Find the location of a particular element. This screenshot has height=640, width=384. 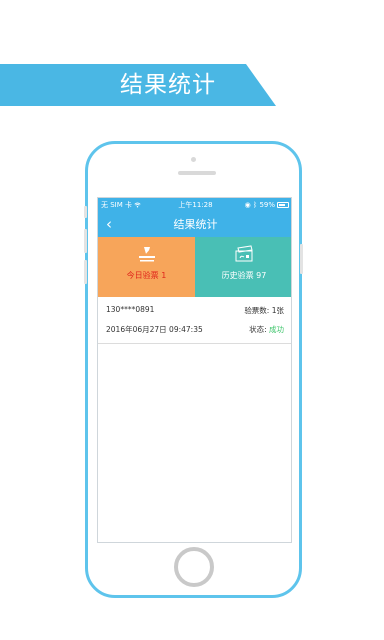

summary-tiles: 今日验票 1 历史验票 97 is located at coordinates (194, 267).